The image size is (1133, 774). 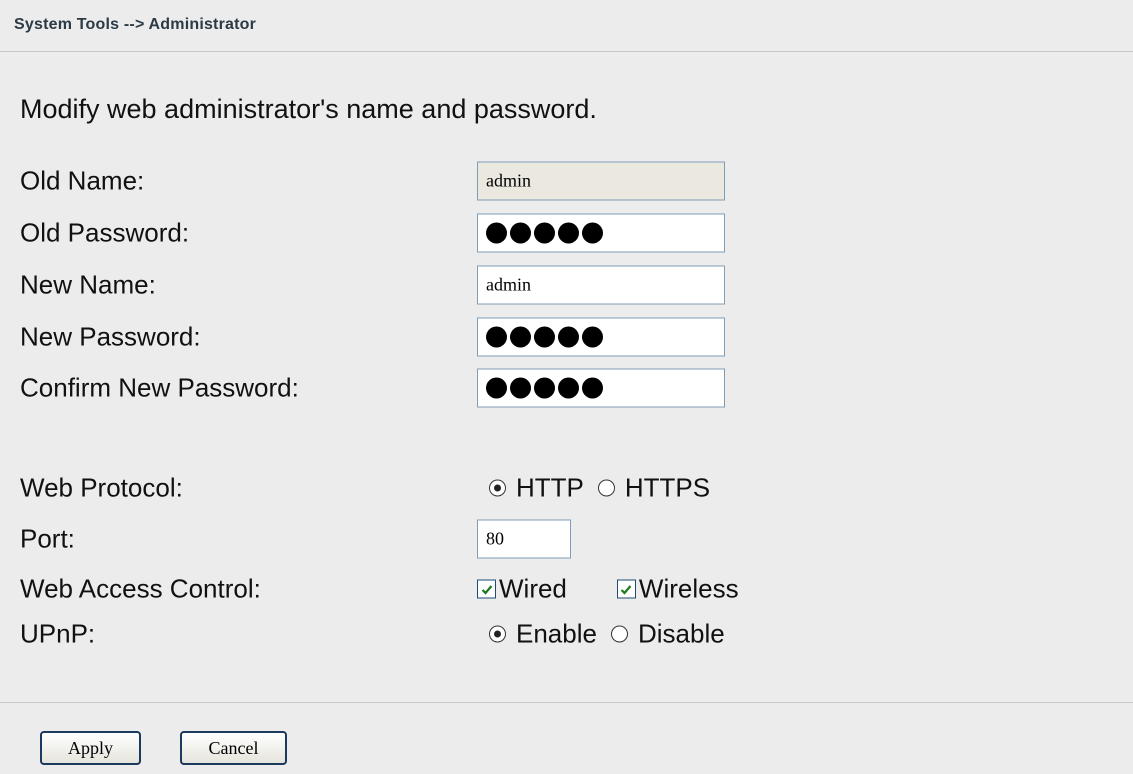 I want to click on old-password-field, so click(x=601, y=233).